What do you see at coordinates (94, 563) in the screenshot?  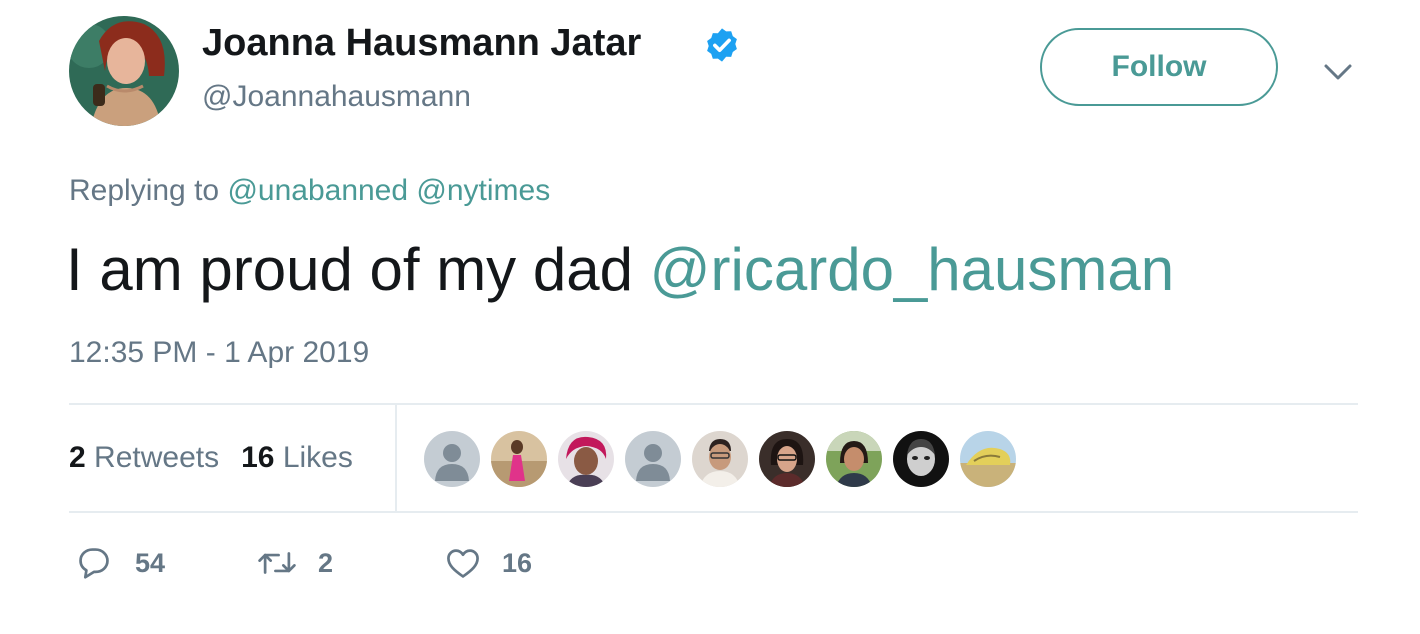 I see `reply-bubble-icon` at bounding box center [94, 563].